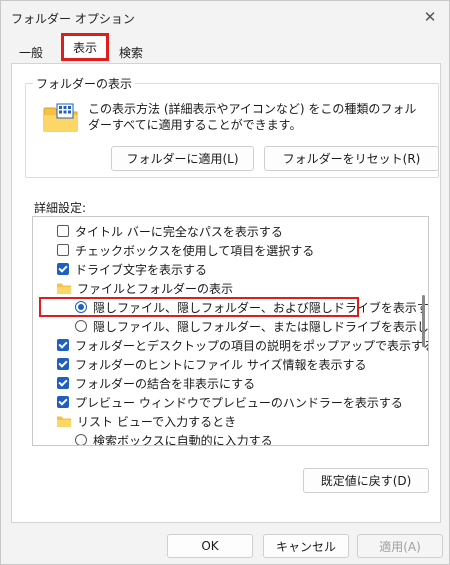 This screenshot has width=450, height=565. Describe the element at coordinates (141, 269) in the screenshot. I see `option-label: ドライブ文字を表示する` at that location.